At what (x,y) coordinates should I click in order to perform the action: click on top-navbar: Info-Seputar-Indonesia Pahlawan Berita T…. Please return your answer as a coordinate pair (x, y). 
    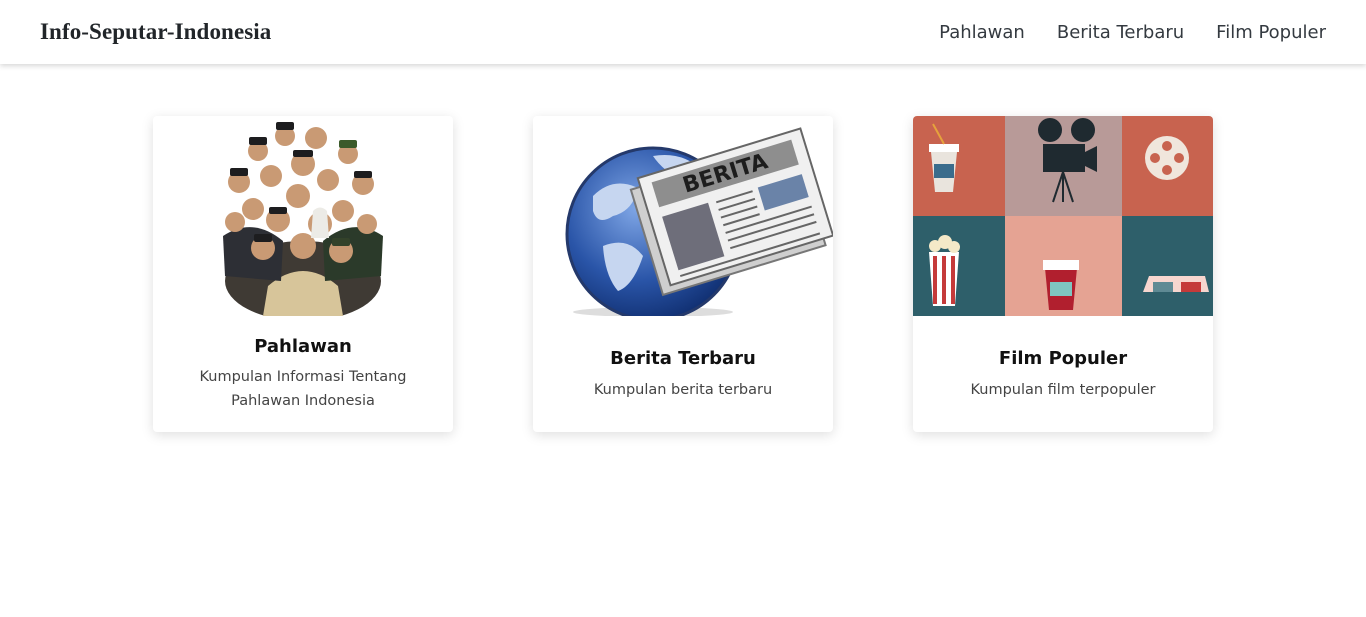
    Looking at the image, I should click on (683, 32).